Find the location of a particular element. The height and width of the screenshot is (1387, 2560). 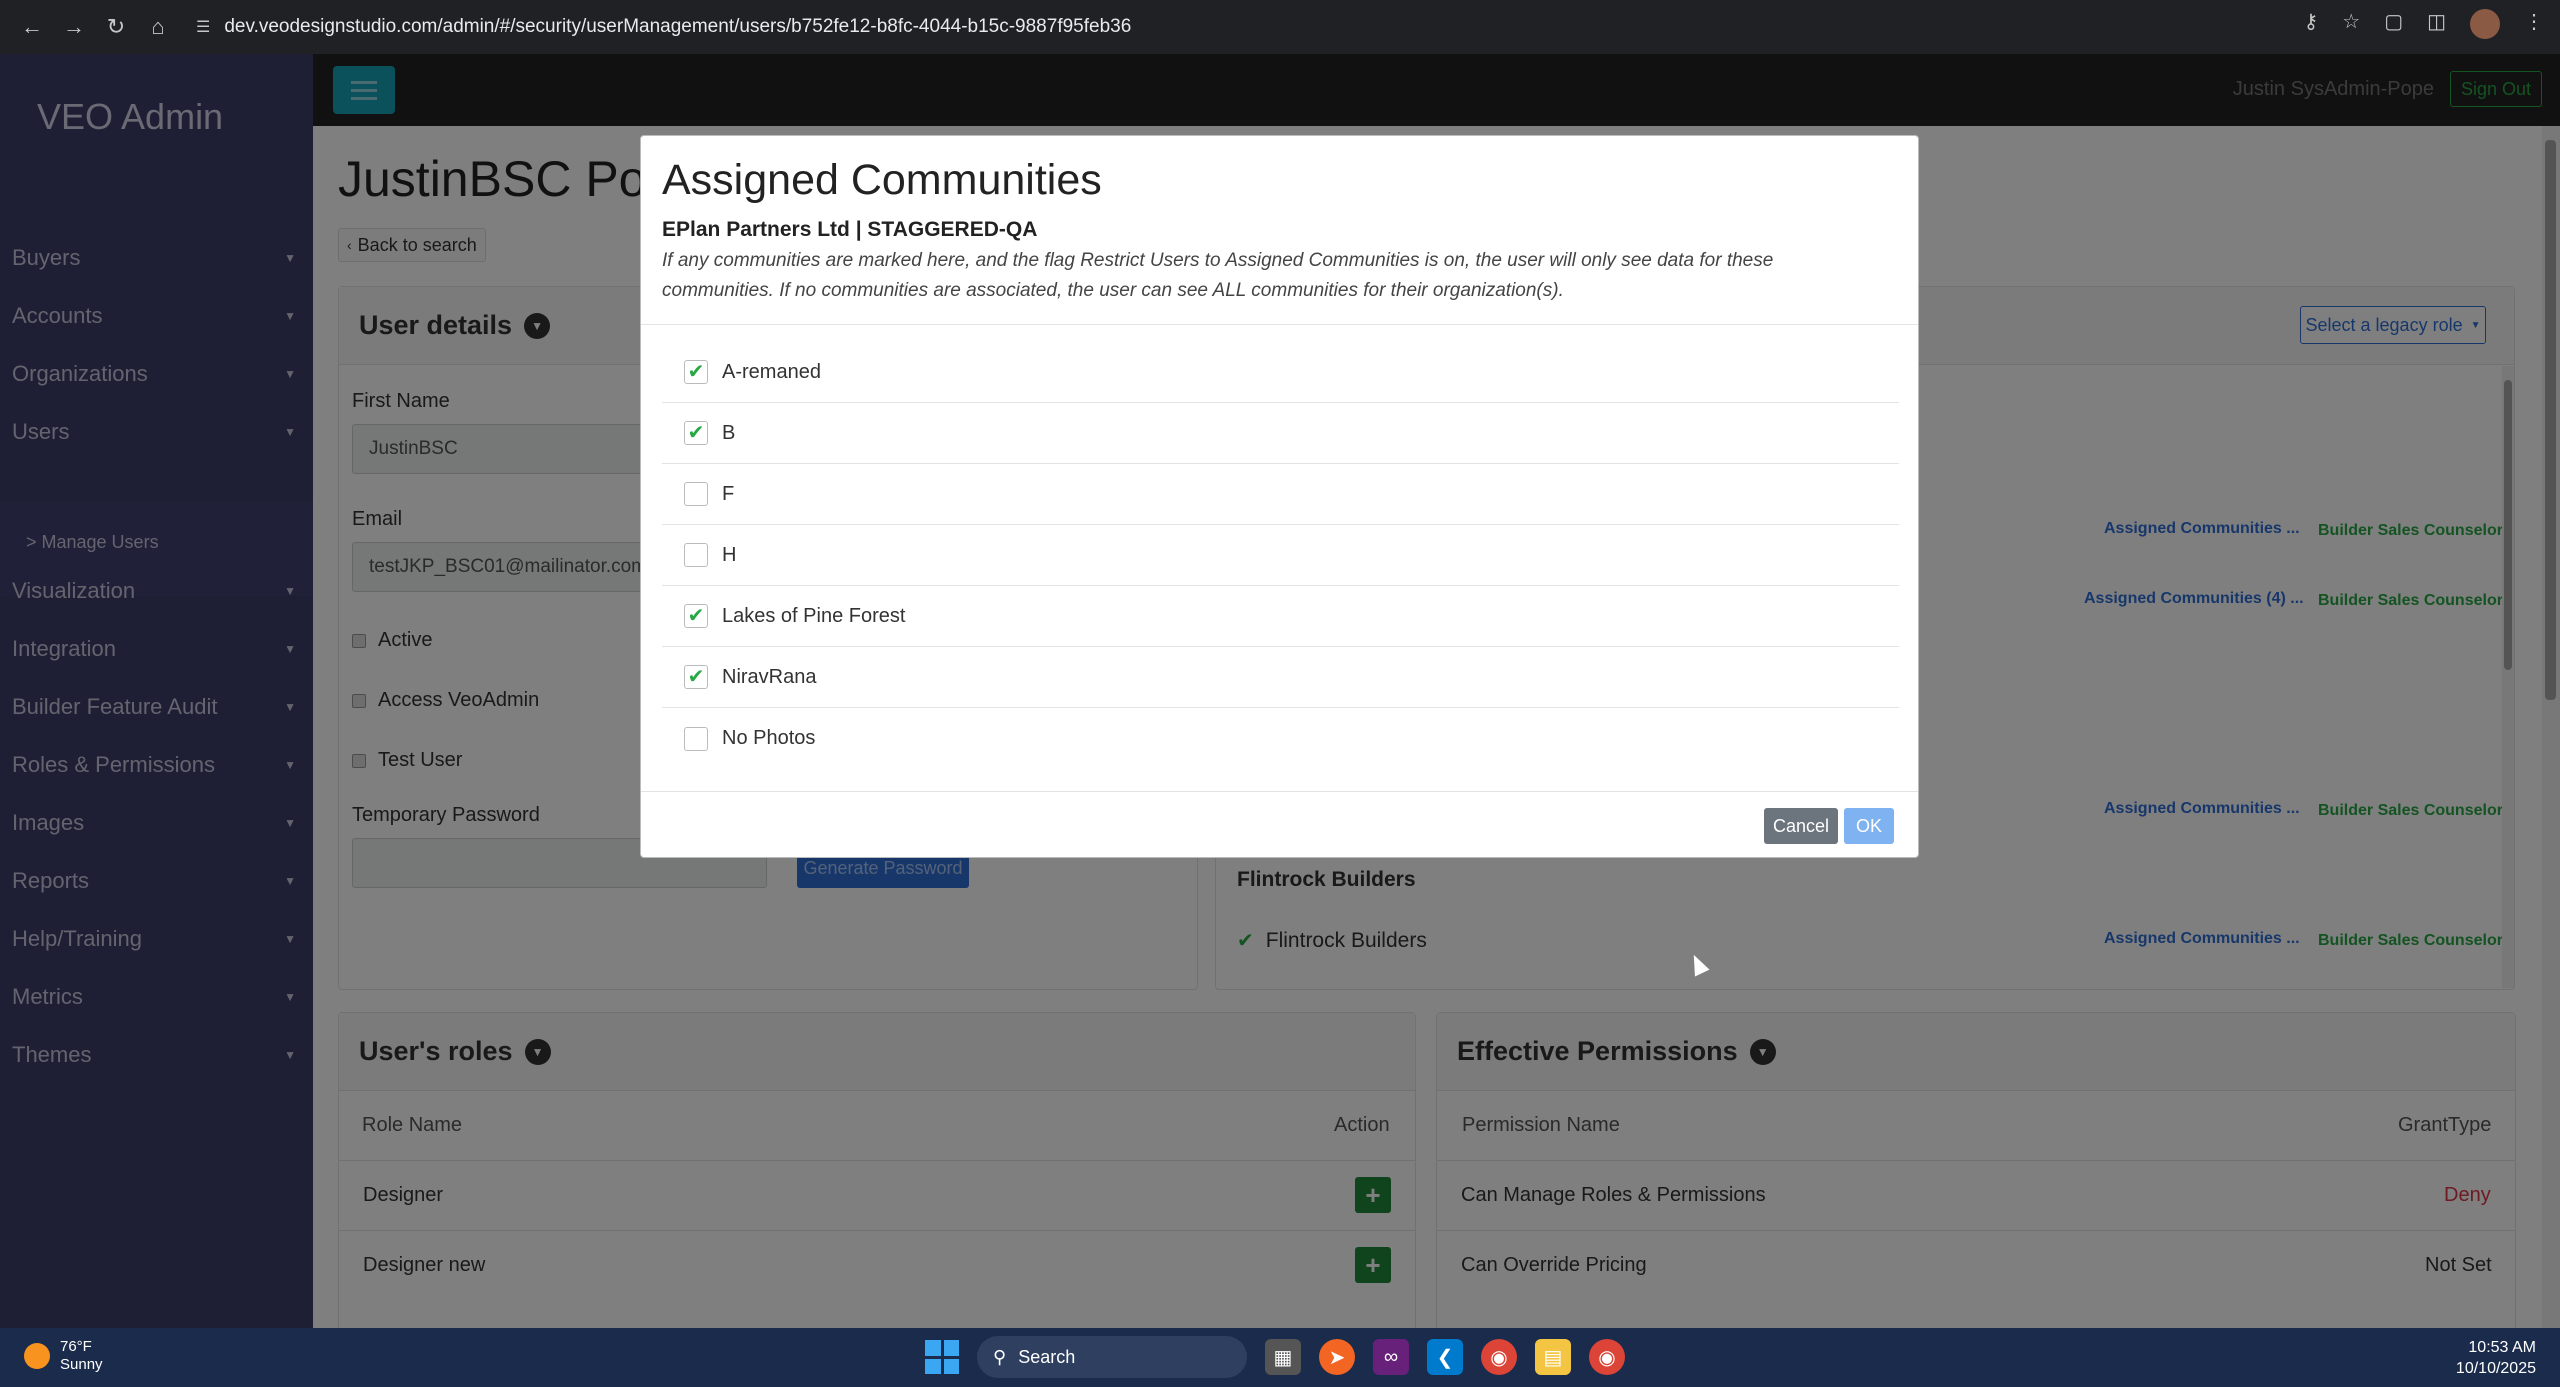

vscode-icon: ❮ is located at coordinates (1445, 1357).